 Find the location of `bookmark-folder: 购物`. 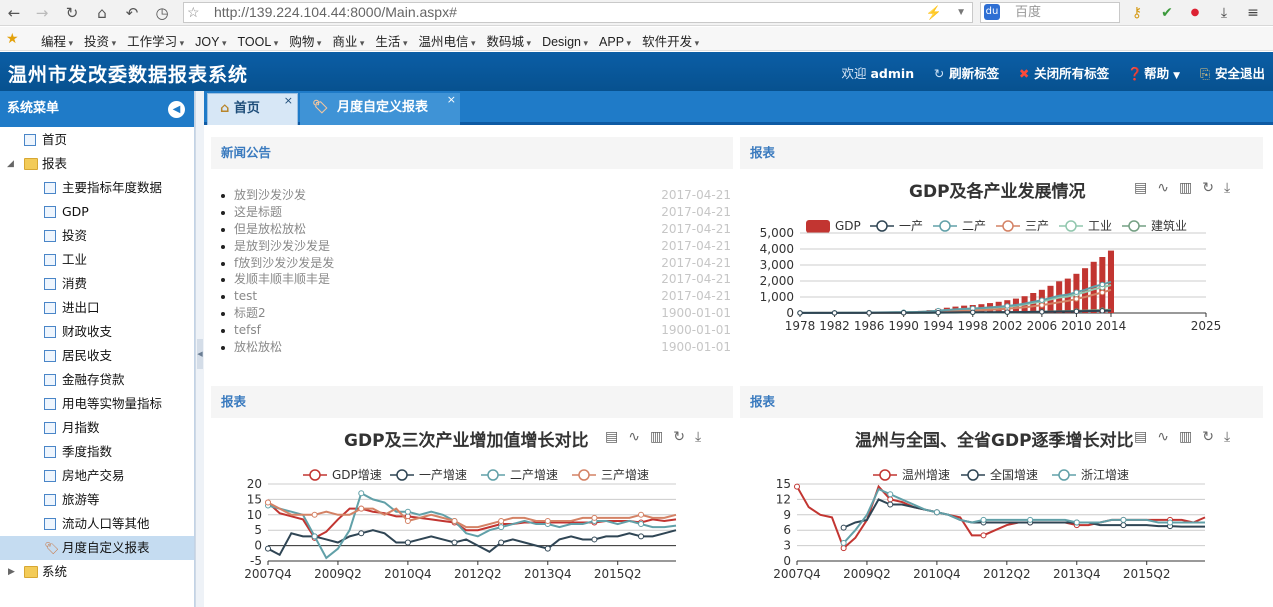

bookmark-folder: 购物 is located at coordinates (305, 40).